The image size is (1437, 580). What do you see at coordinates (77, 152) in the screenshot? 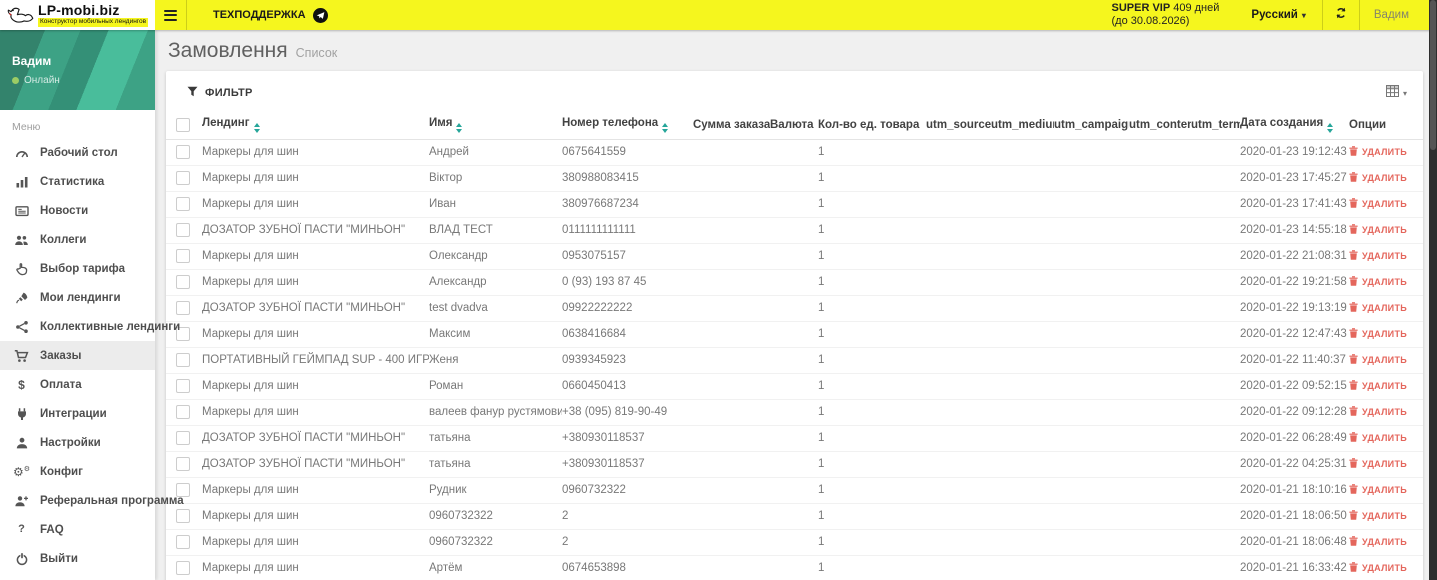
I see `sidebar-item-dashboard: Рабочий стол` at bounding box center [77, 152].